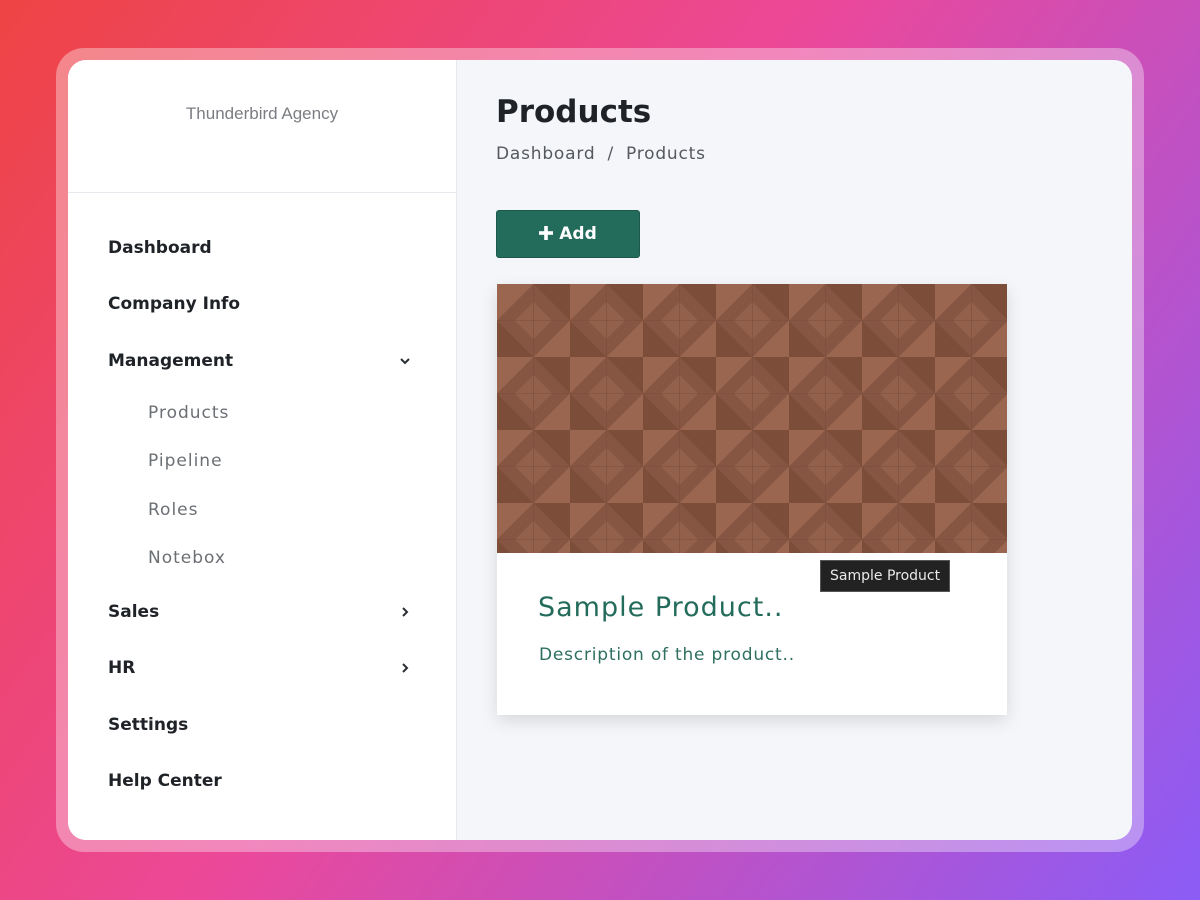 This screenshot has width=1200, height=900. What do you see at coordinates (262, 126) in the screenshot?
I see `brand-header: Thunderbird Agency` at bounding box center [262, 126].